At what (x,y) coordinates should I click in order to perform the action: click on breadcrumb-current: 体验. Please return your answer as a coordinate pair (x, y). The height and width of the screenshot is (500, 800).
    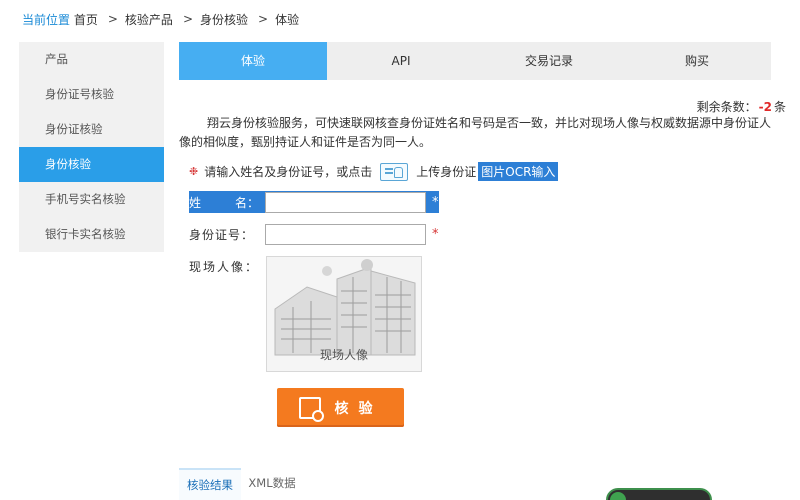
    Looking at the image, I should click on (287, 19).